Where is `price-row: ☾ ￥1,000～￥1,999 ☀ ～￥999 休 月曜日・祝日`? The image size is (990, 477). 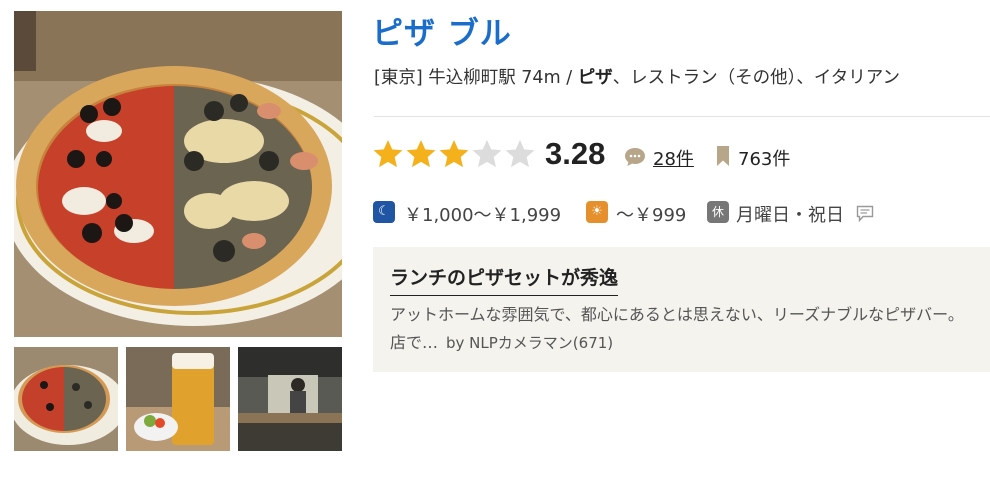
price-row: ☾ ￥1,000～￥1,999 ☀ ～￥999 休 月曜日・祝日 is located at coordinates (681, 213).